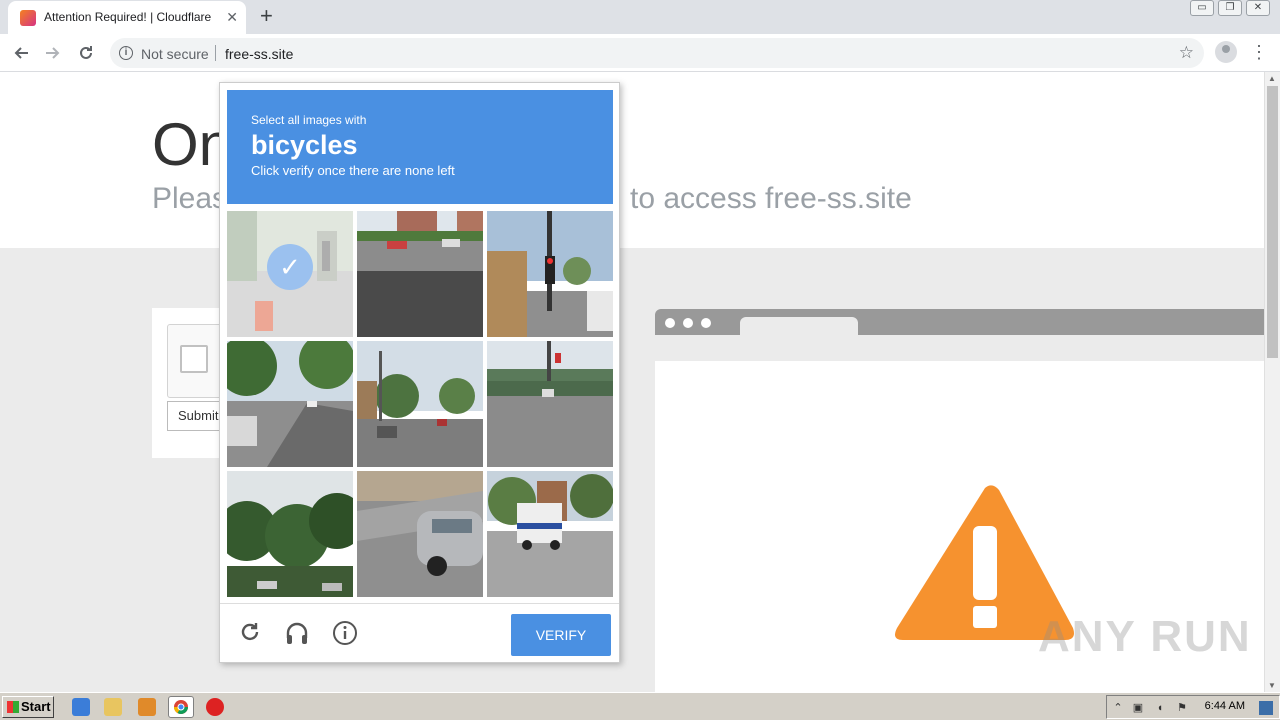  Describe the element at coordinates (1258, 8) in the screenshot. I see `close-window-button: ✕` at that location.